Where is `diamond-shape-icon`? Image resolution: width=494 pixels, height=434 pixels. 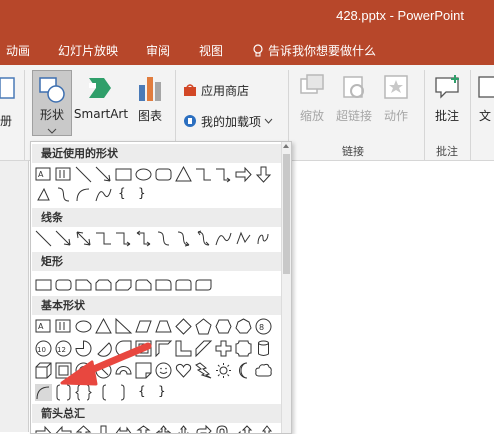 diamond-shape-icon is located at coordinates (183, 326).